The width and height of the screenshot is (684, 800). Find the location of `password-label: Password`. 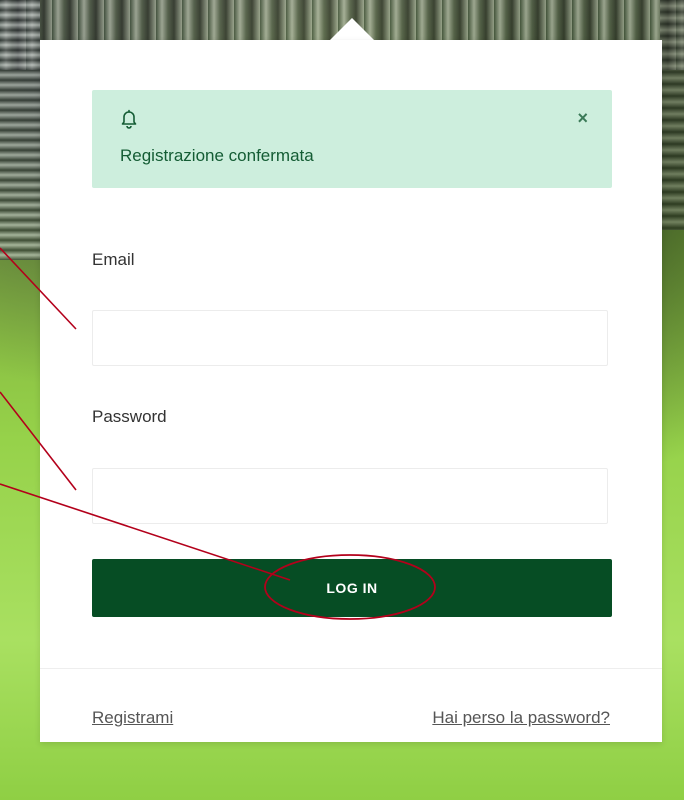

password-label: Password is located at coordinates (129, 416).